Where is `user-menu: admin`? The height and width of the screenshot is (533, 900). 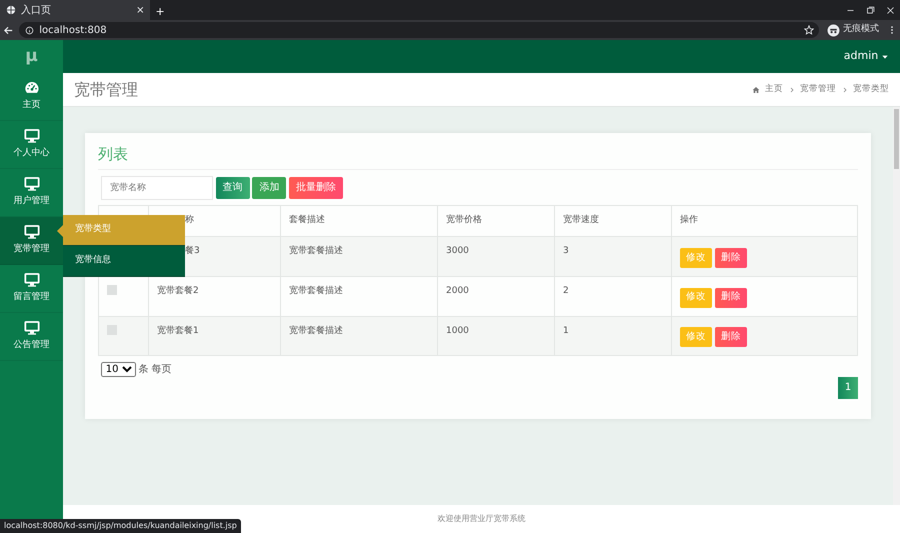 user-menu: admin is located at coordinates (861, 56).